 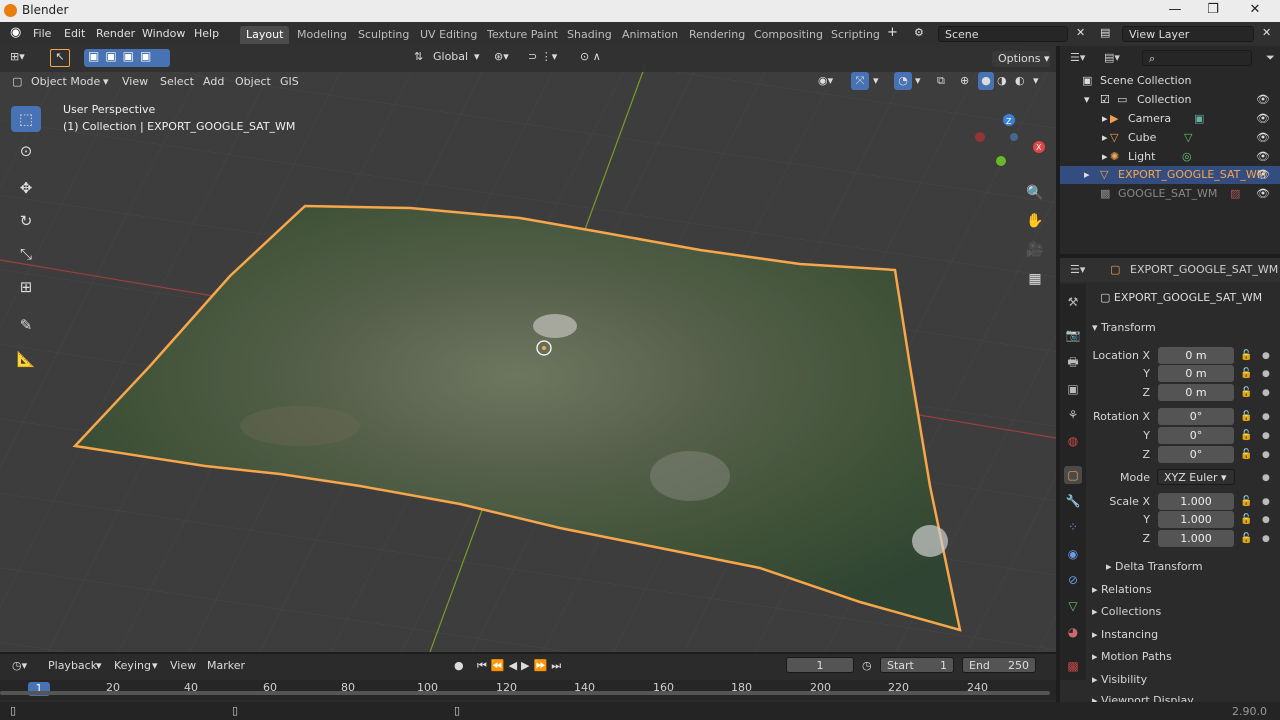 What do you see at coordinates (1170, 138) in the screenshot?
I see `outliner-item-cube: ▸ ▽ Cube ▽ 👁` at bounding box center [1170, 138].